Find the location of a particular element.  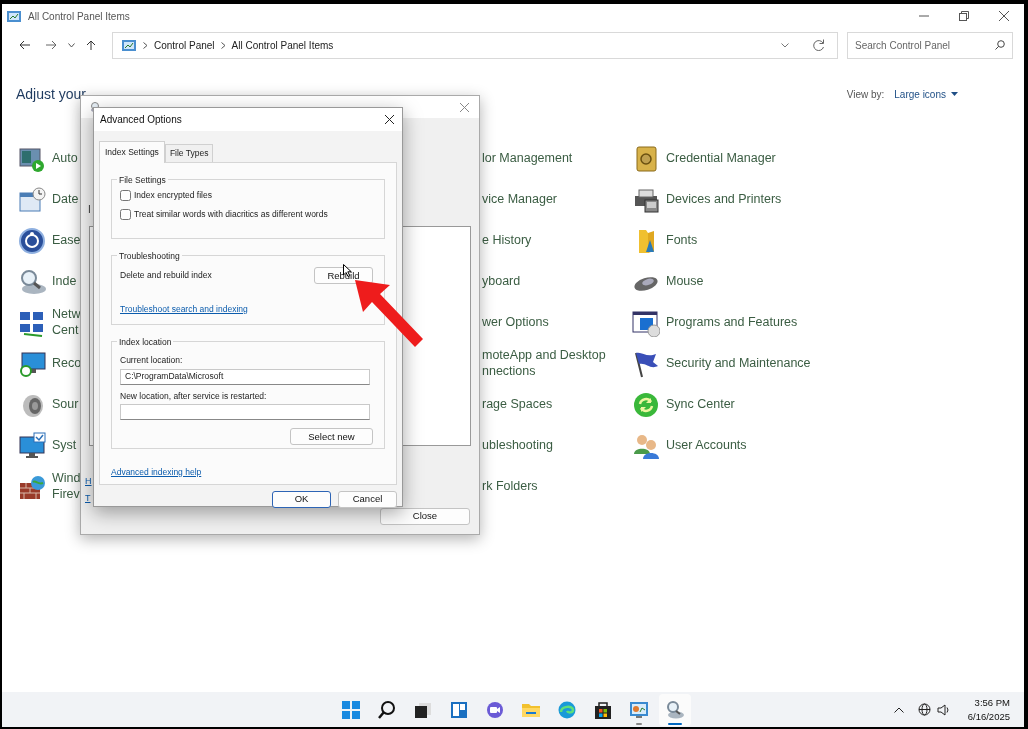

speaker-icon is located at coordinates (943, 709).